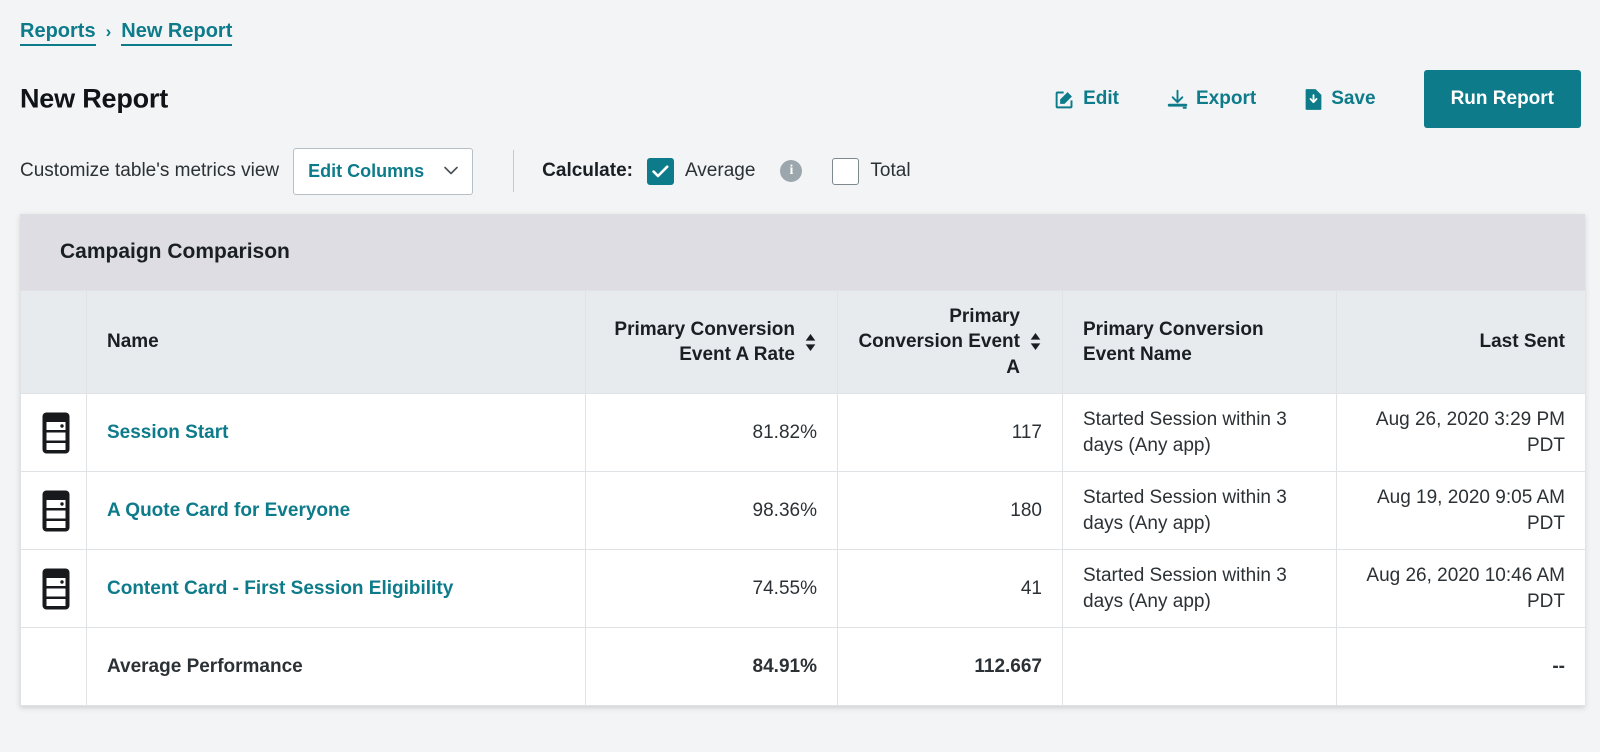 This screenshot has width=1600, height=752. I want to click on row-count-cell: 180, so click(950, 510).